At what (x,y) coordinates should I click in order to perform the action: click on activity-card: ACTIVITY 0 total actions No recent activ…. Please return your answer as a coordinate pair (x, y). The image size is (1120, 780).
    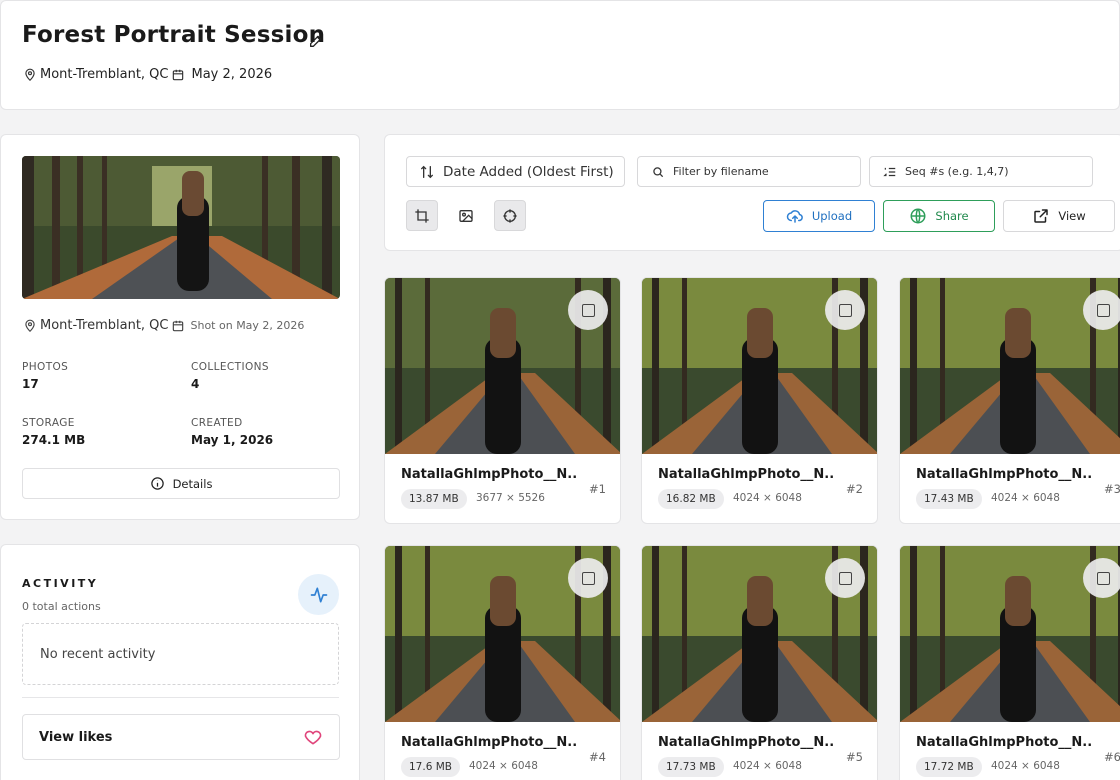
    Looking at the image, I should click on (180, 662).